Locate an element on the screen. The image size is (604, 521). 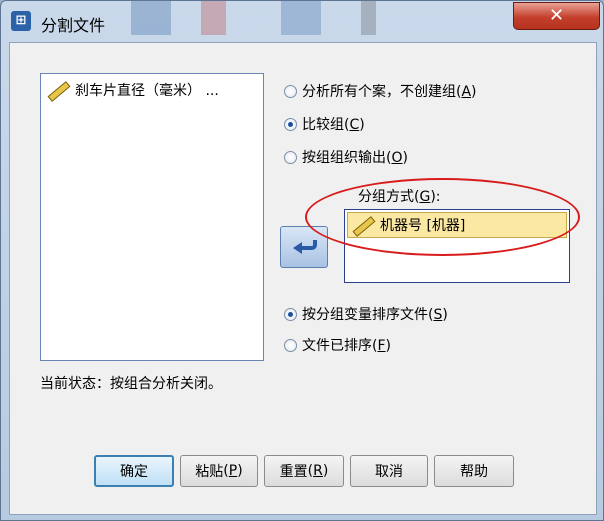
radio-analyze-all: 分析所有个案，不创建组(A) is located at coordinates (380, 91).